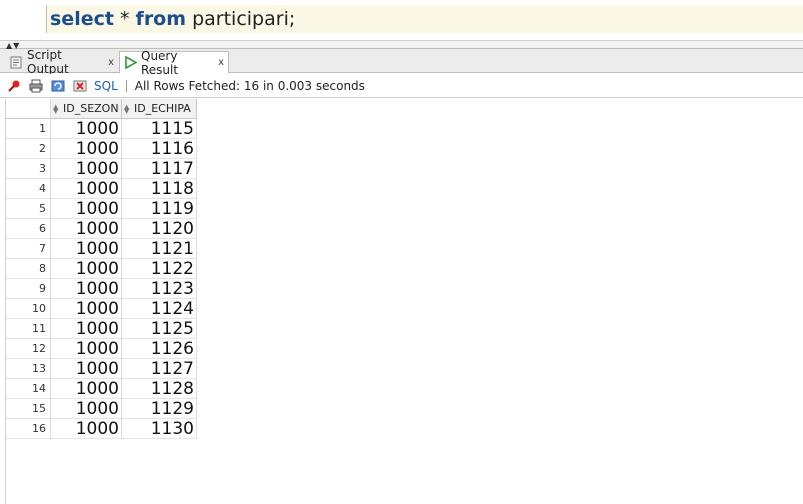 The width and height of the screenshot is (803, 504). I want to click on tab-query-result: Query Result x, so click(174, 62).